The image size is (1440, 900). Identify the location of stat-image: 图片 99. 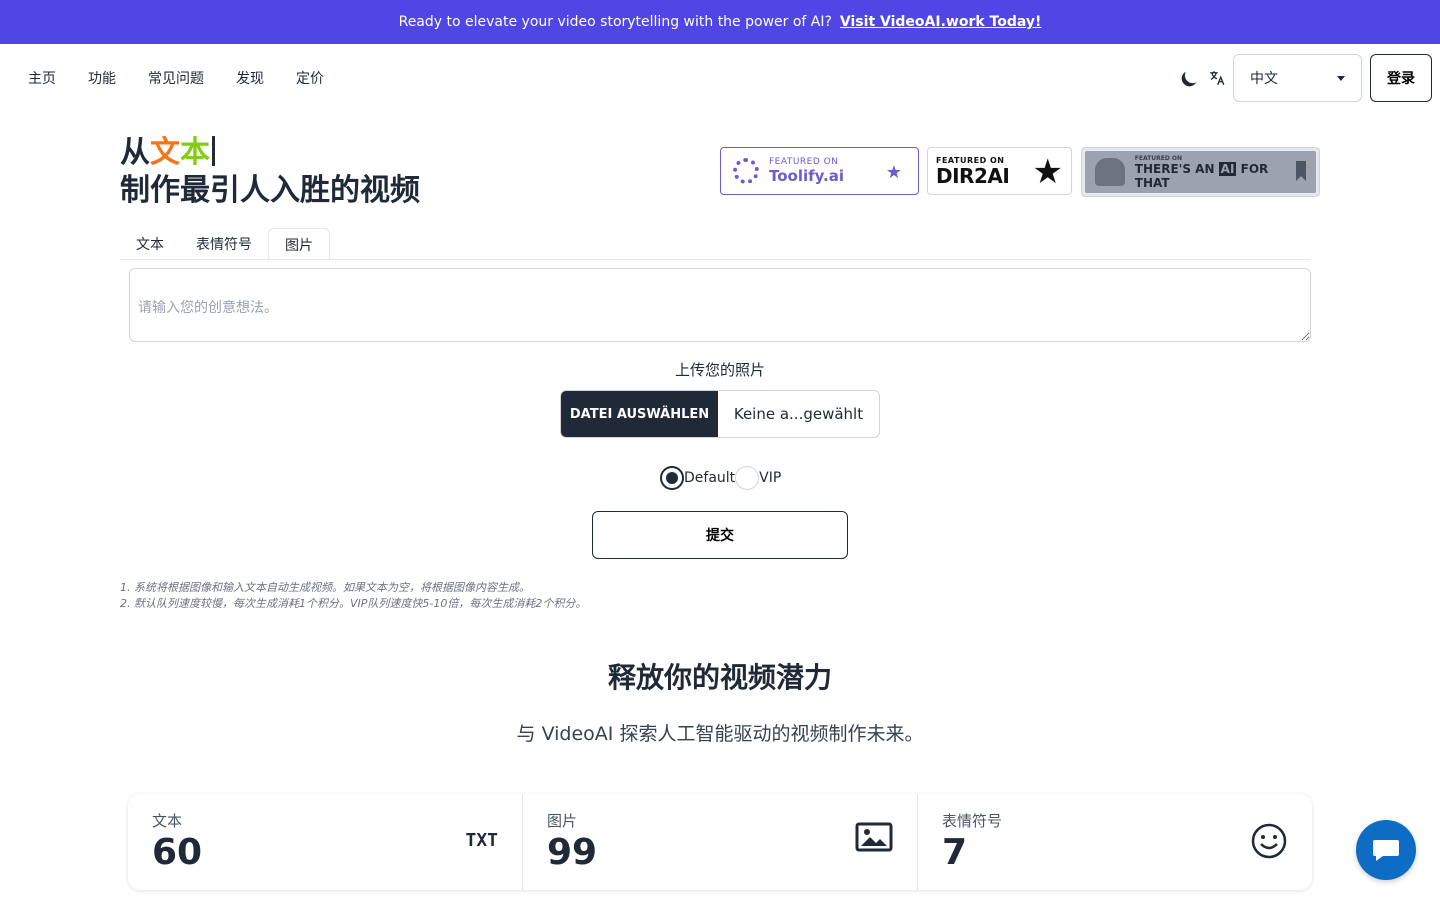
(720, 842).